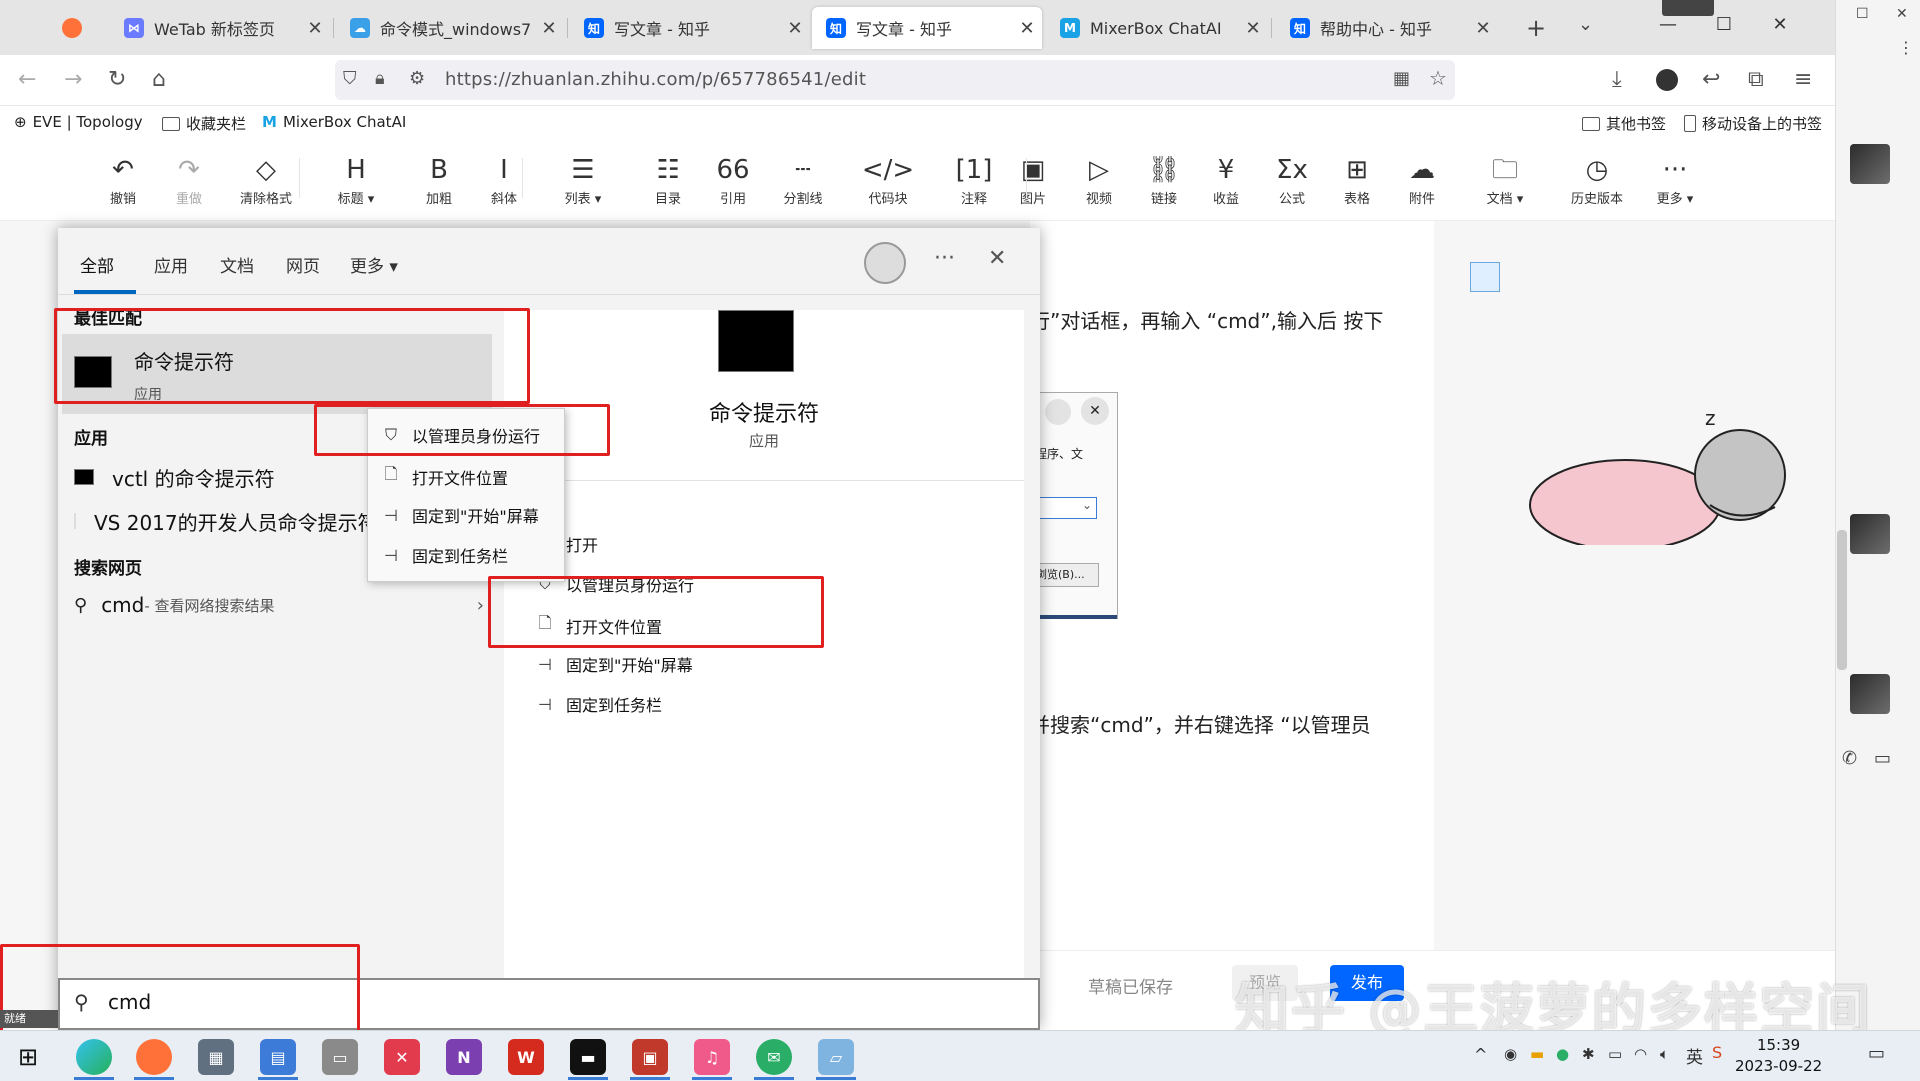 The width and height of the screenshot is (1920, 1081). Describe the element at coordinates (1724, 24) in the screenshot. I see `maximize-icon: ☐` at that location.